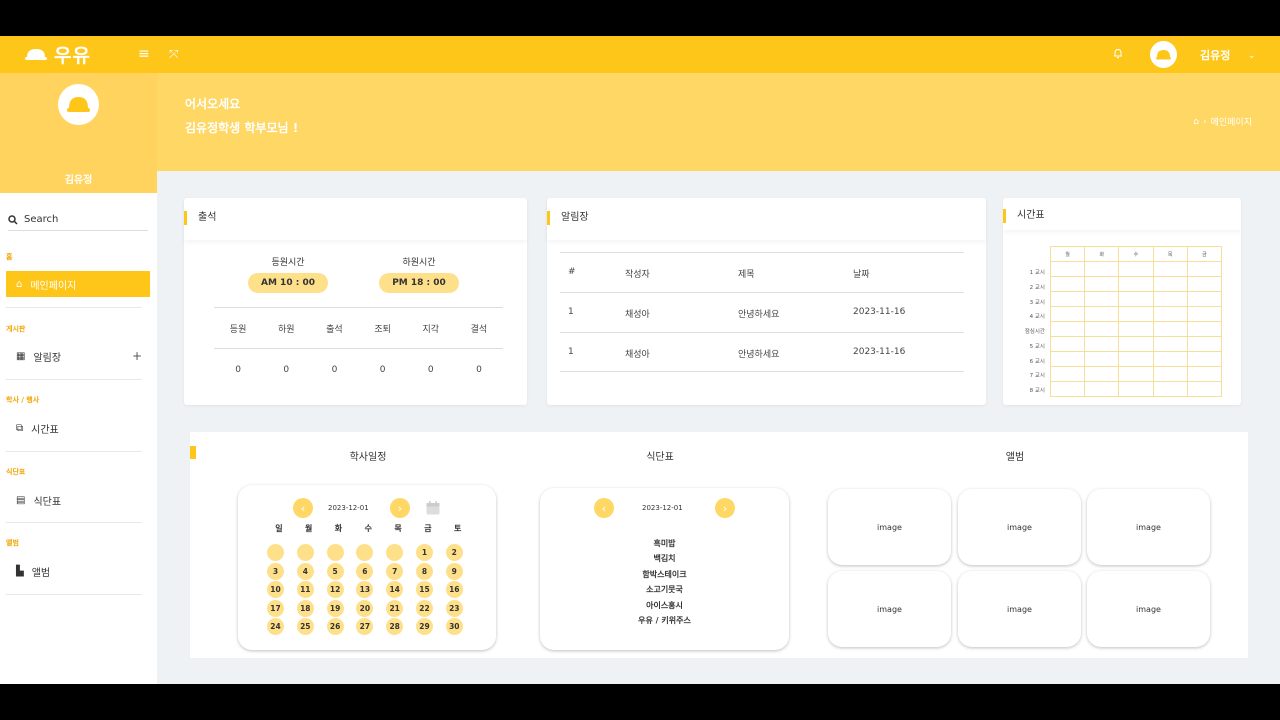 The width and height of the screenshot is (1280, 720). I want to click on calendar-day: 5, so click(335, 571).